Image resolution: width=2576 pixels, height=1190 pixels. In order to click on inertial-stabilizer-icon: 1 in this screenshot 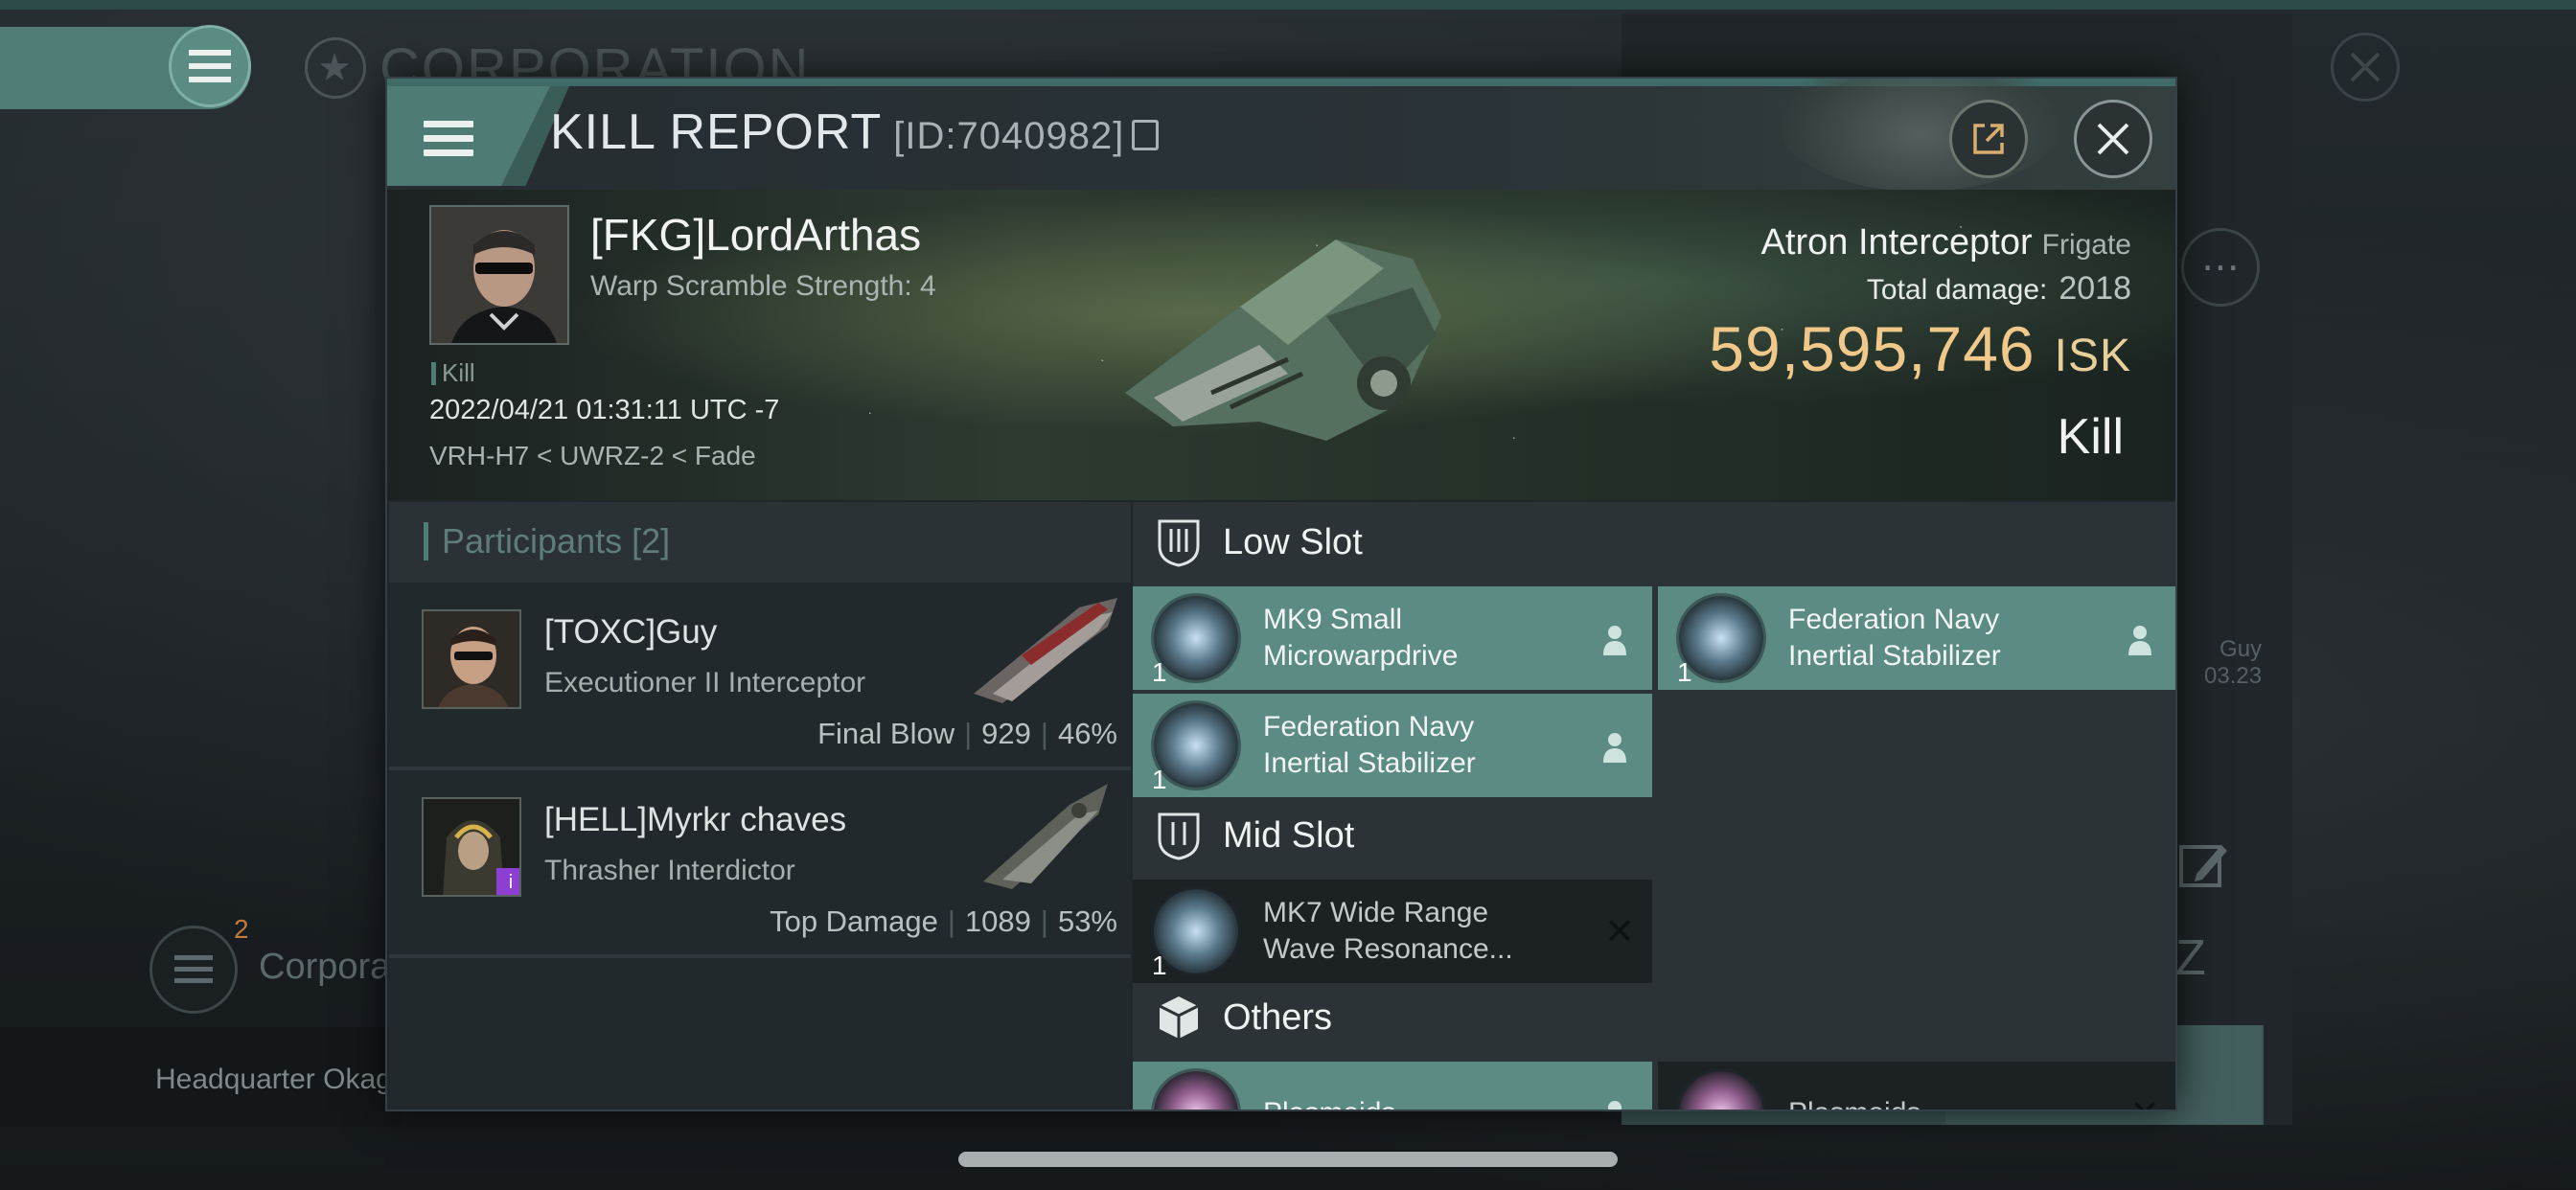, I will do `click(1720, 641)`.